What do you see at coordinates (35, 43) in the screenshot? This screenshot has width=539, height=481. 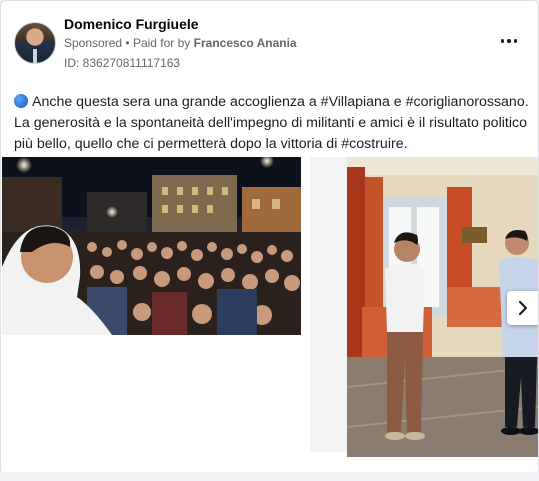 I see `author-avatar` at bounding box center [35, 43].